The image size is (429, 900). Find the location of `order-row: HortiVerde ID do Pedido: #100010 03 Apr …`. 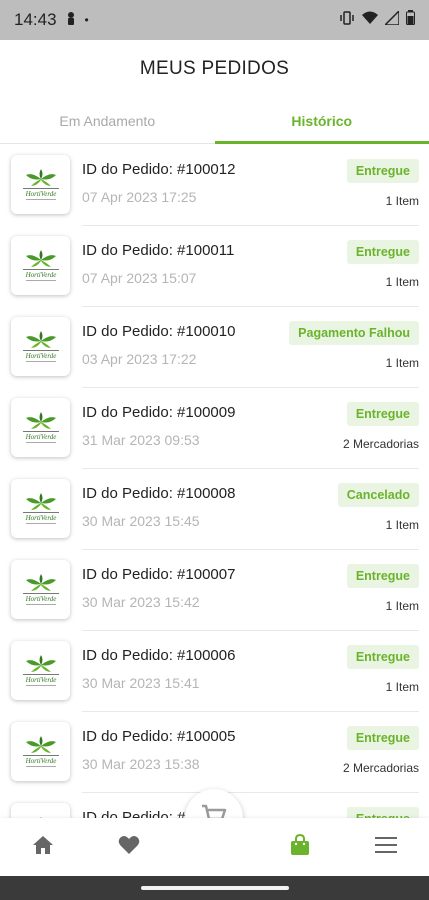

order-row: HortiVerde ID do Pedido: #100010 03 Apr … is located at coordinates (214, 347).